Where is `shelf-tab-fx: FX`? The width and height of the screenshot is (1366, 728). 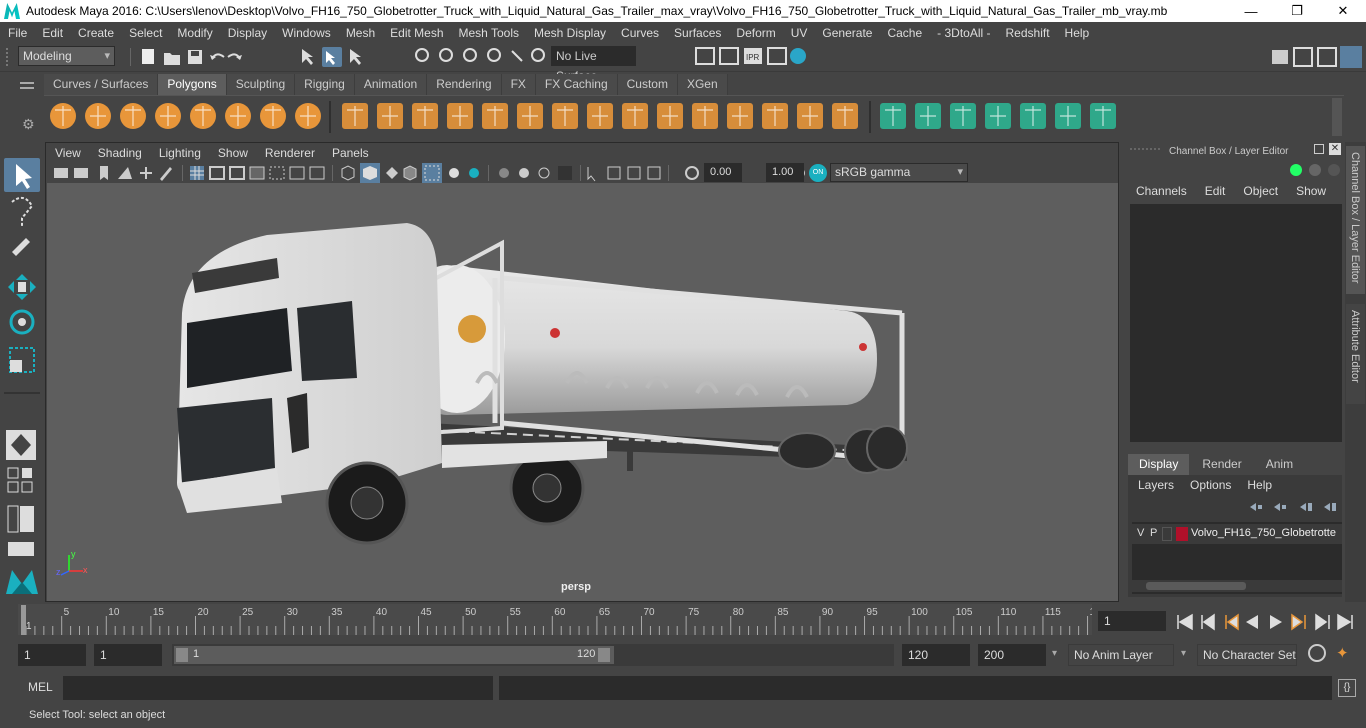
shelf-tab-fx: FX is located at coordinates (518, 84).